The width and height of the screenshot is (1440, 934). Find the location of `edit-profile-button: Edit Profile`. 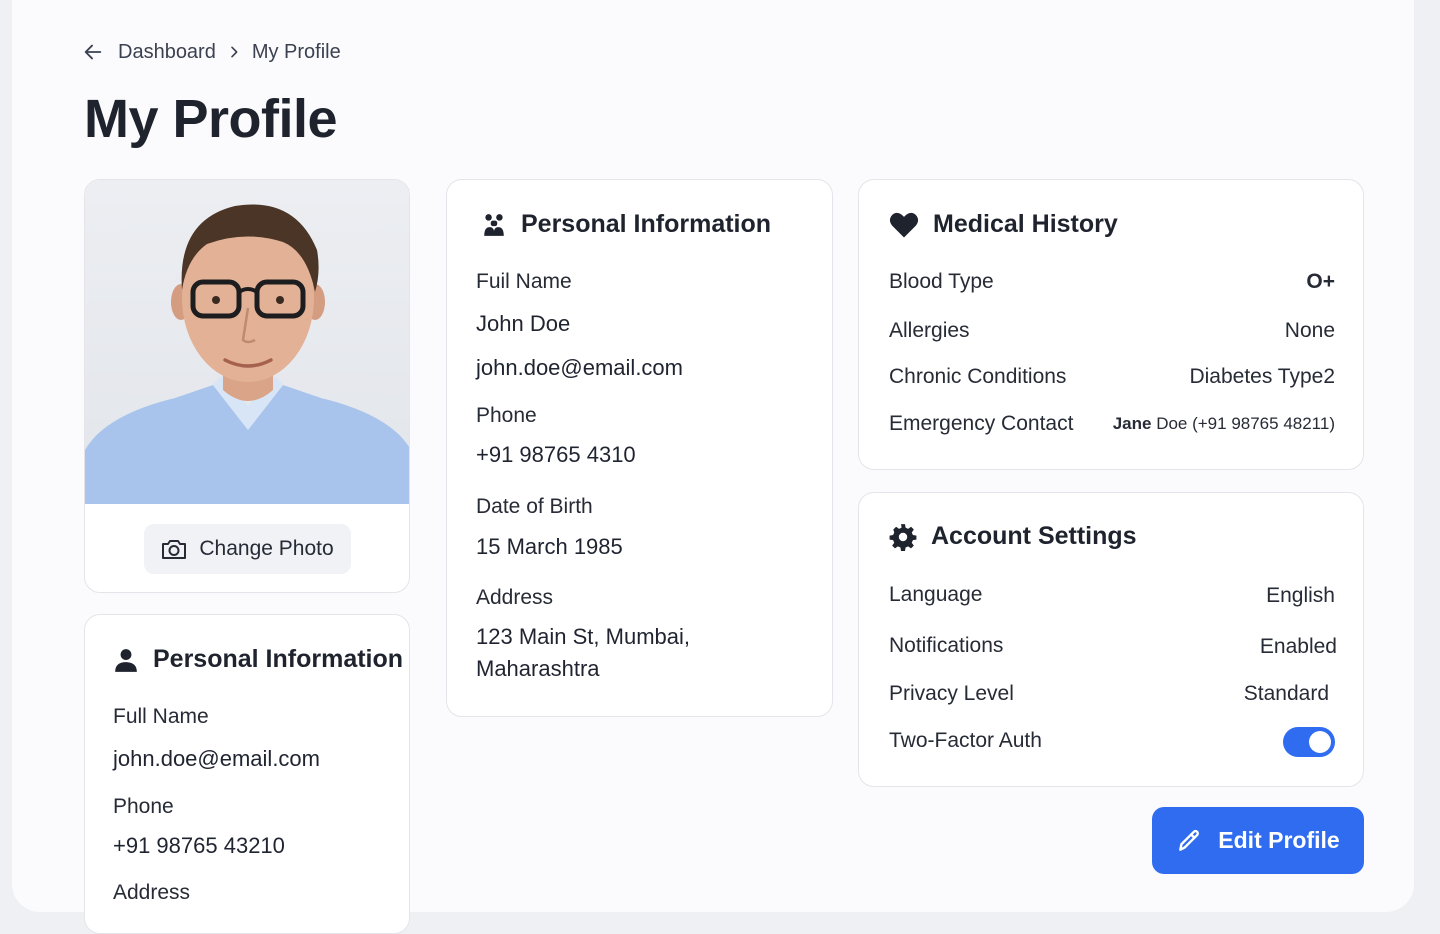

edit-profile-button: Edit Profile is located at coordinates (1258, 840).